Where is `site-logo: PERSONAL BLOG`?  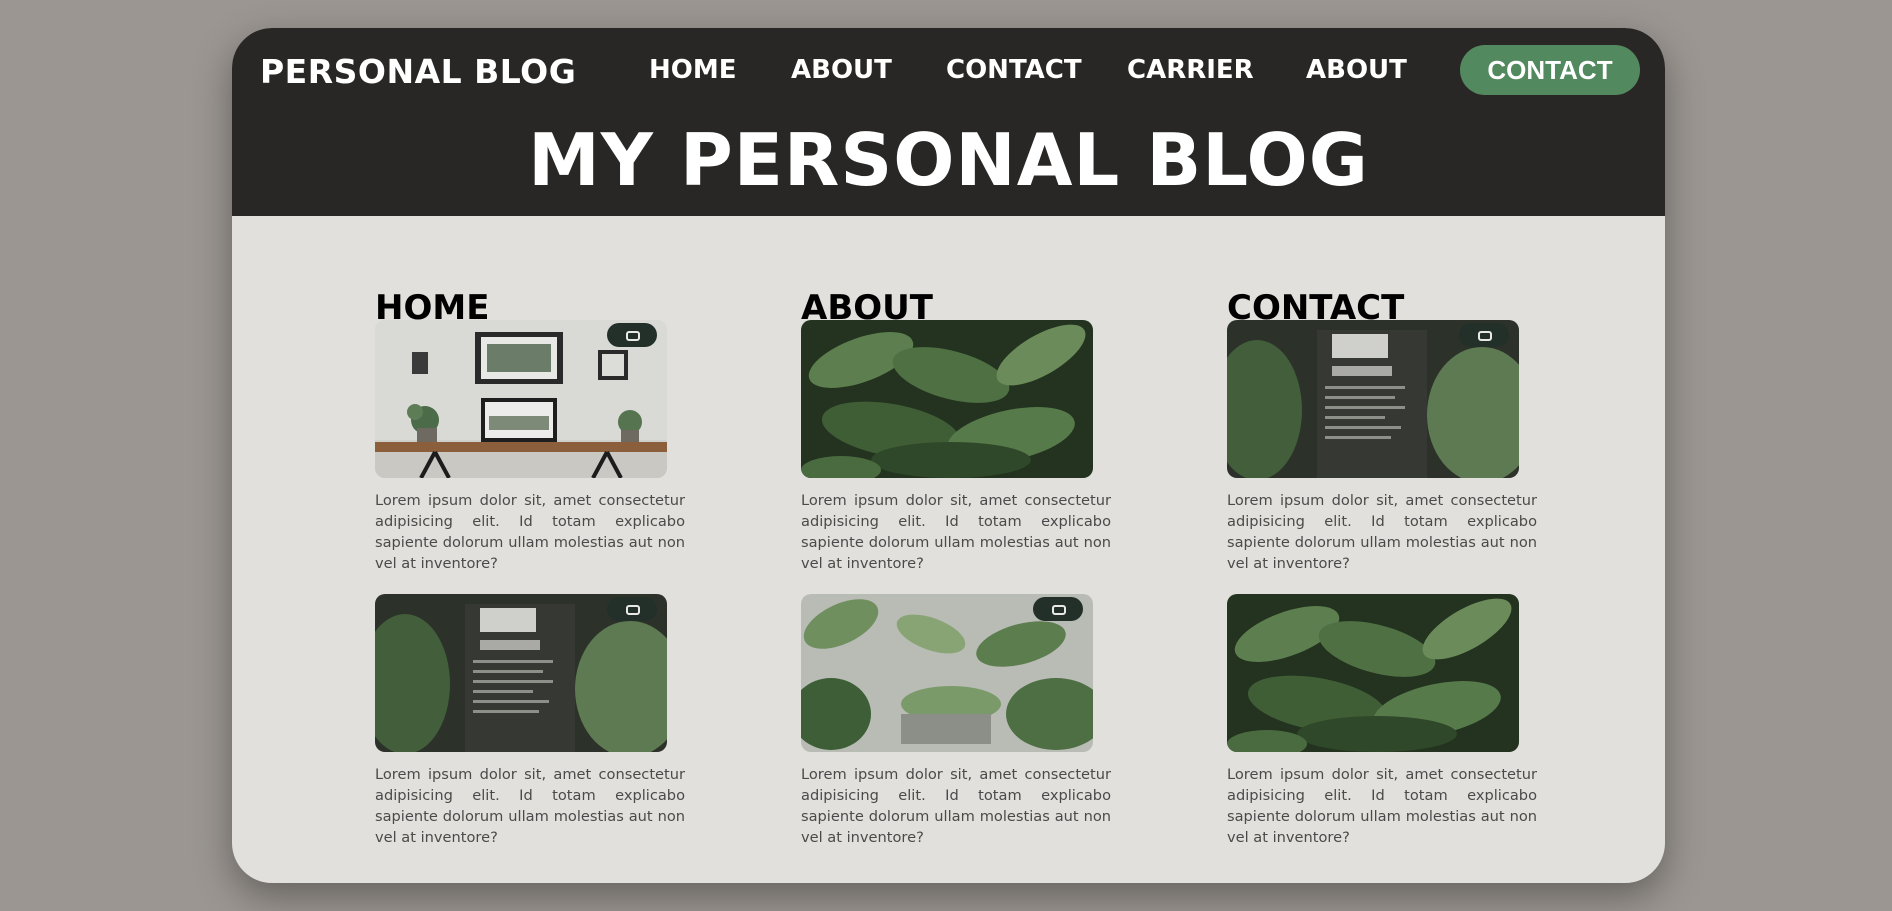 site-logo: PERSONAL BLOG is located at coordinates (418, 72).